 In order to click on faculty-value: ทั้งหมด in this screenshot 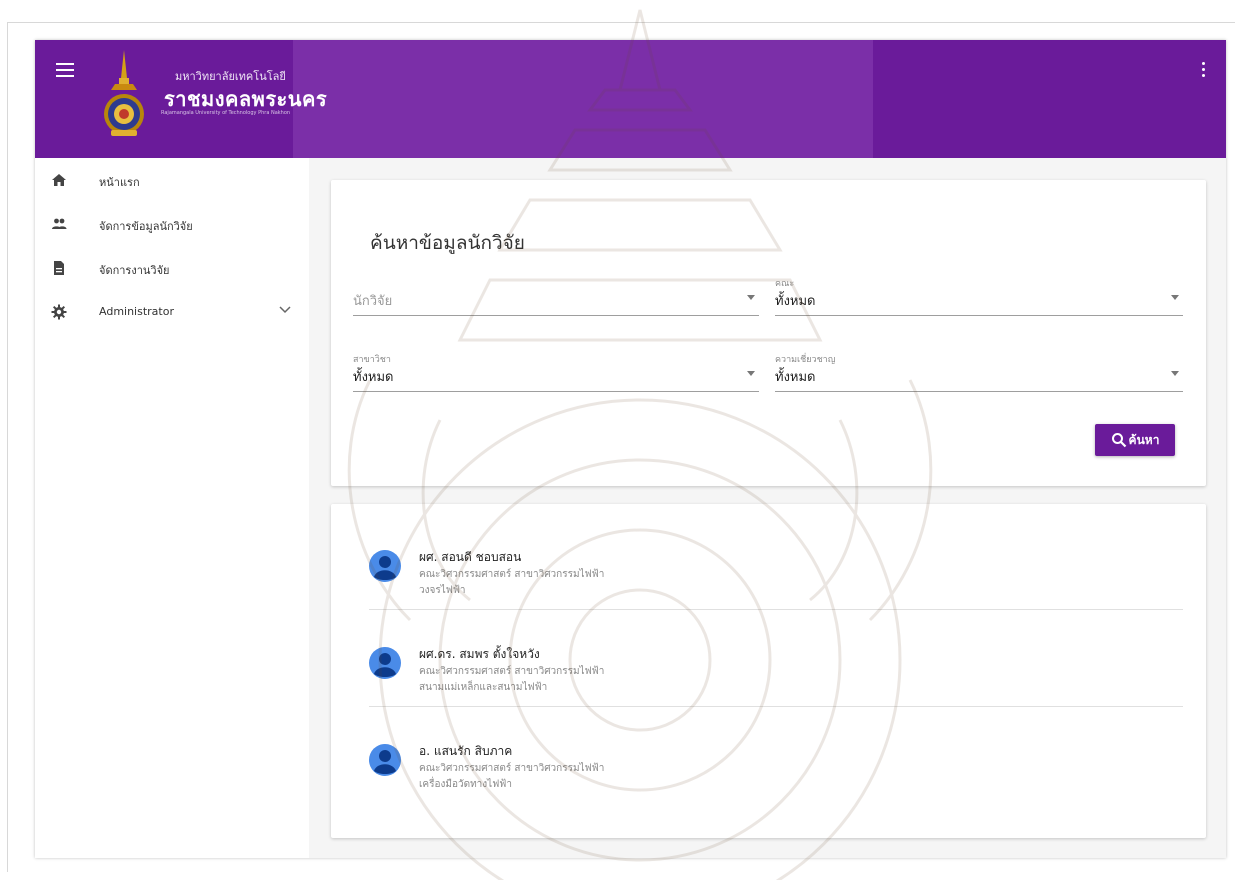, I will do `click(795, 301)`.